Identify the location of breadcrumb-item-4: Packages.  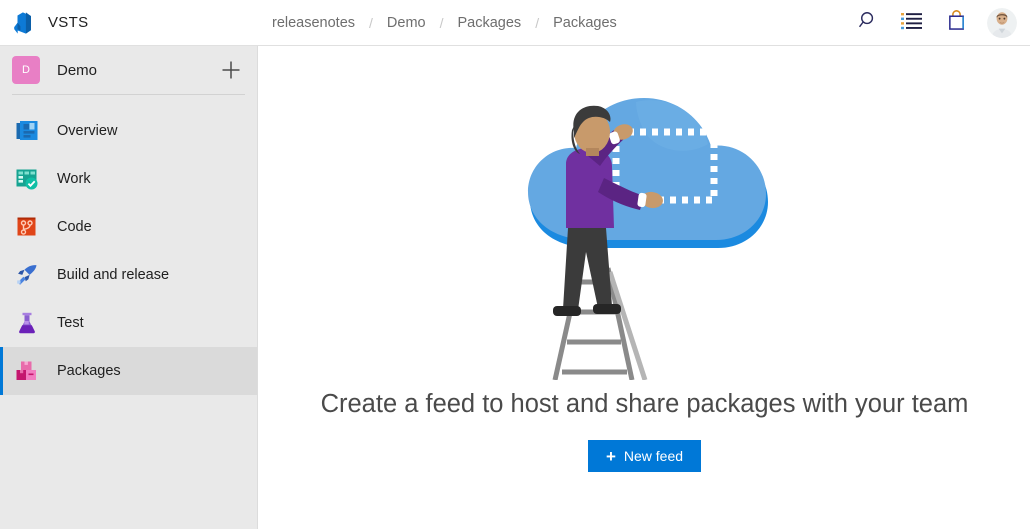
(585, 23).